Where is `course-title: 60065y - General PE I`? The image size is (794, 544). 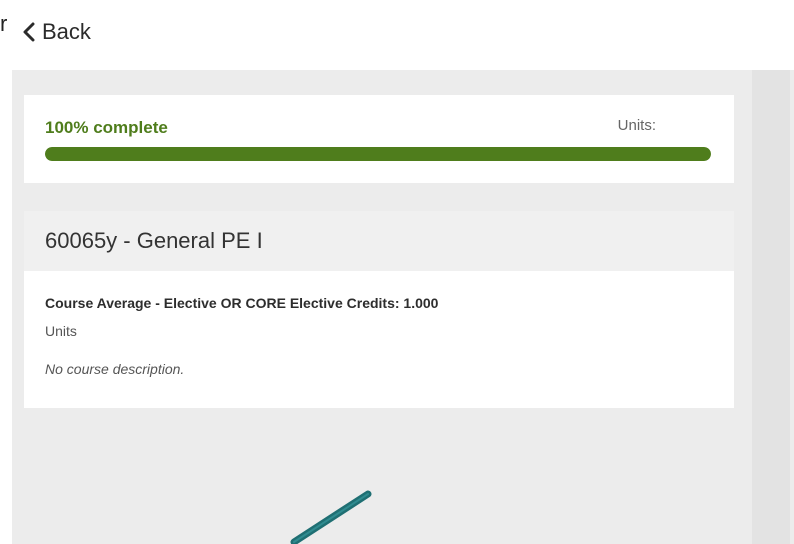
course-title: 60065y - General PE I is located at coordinates (379, 241).